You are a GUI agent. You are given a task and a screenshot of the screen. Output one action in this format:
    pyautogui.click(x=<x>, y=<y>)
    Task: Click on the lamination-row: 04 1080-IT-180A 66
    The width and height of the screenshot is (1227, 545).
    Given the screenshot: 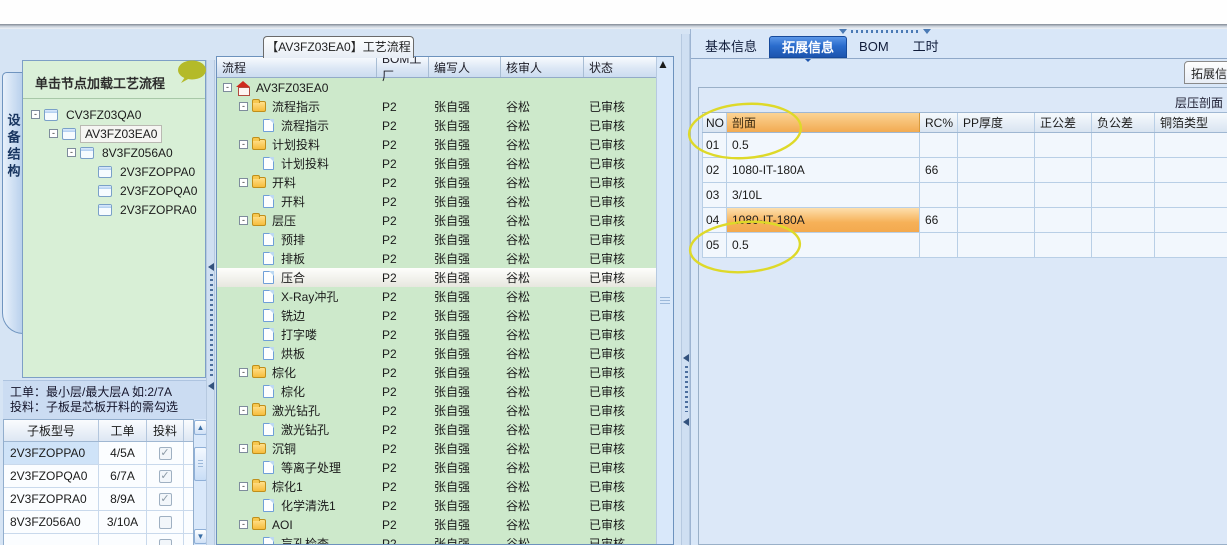 What is the action you would take?
    pyautogui.click(x=964, y=220)
    